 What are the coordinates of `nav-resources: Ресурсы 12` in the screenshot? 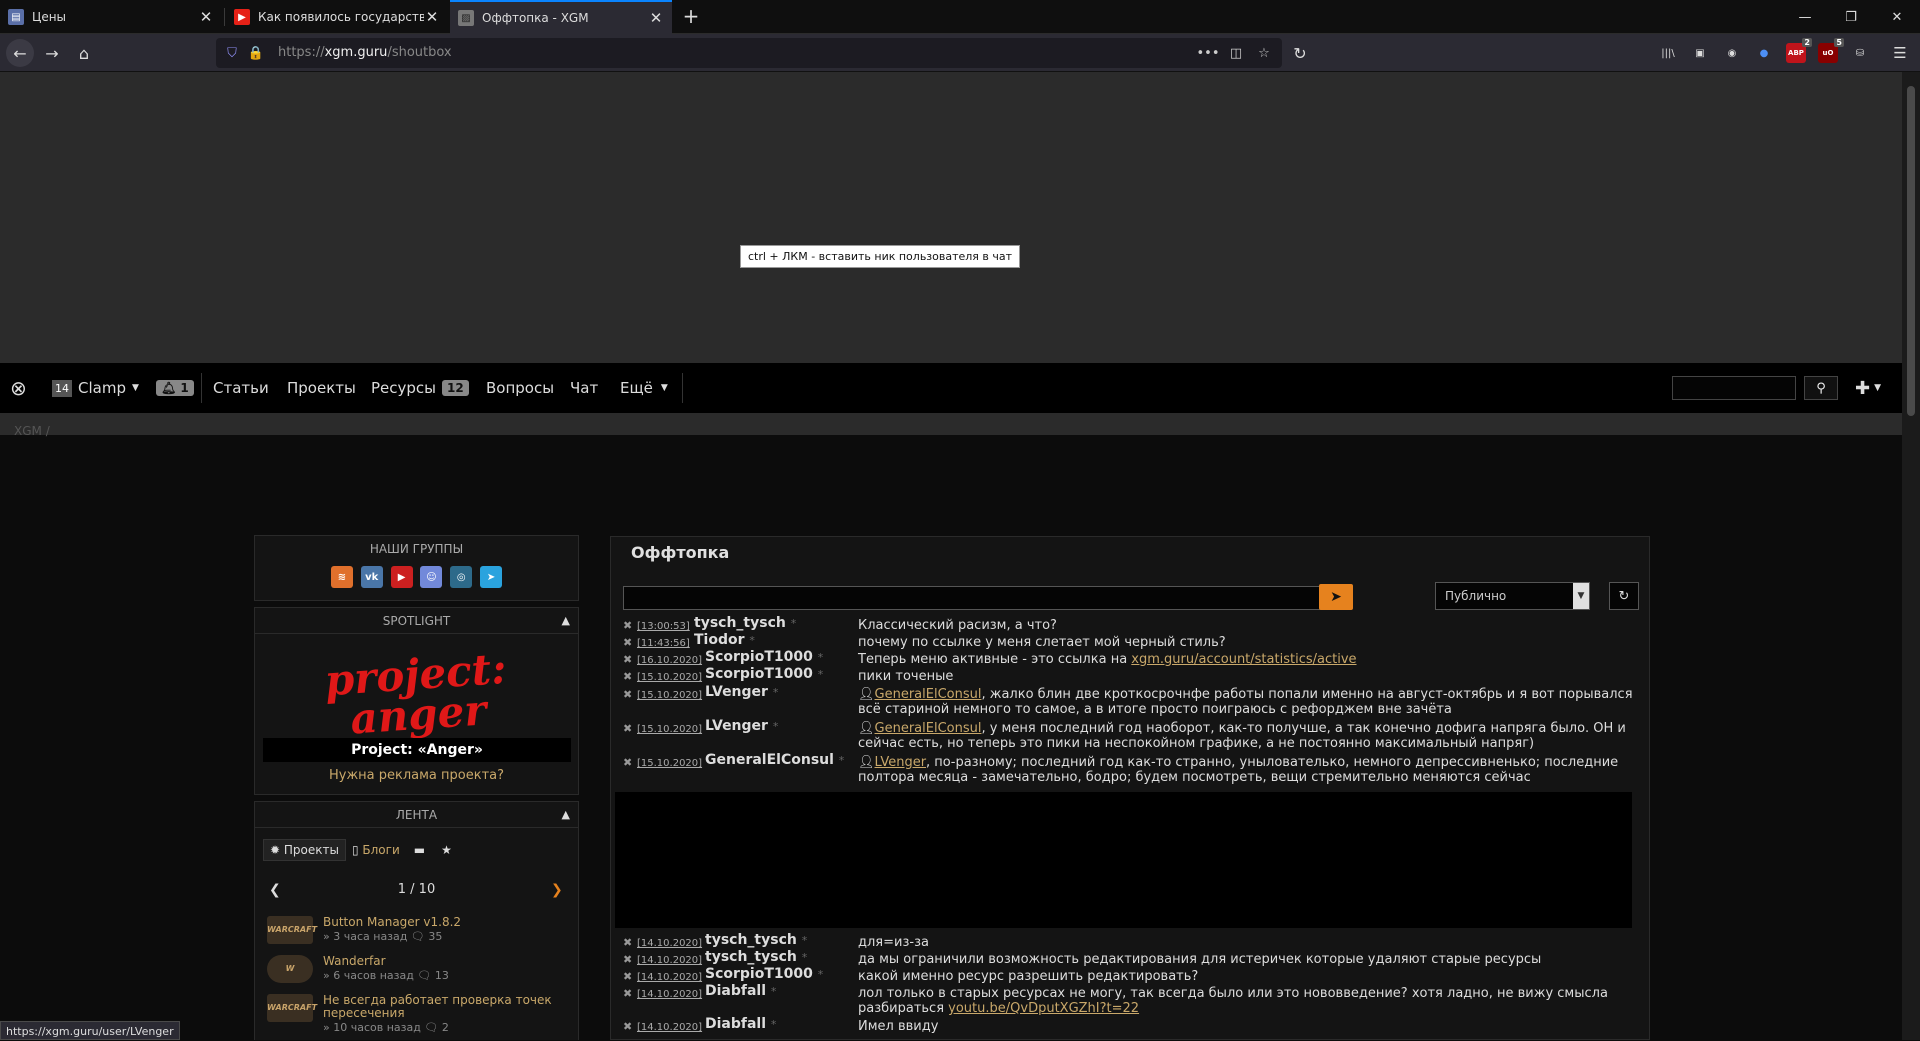 It's located at (420, 388).